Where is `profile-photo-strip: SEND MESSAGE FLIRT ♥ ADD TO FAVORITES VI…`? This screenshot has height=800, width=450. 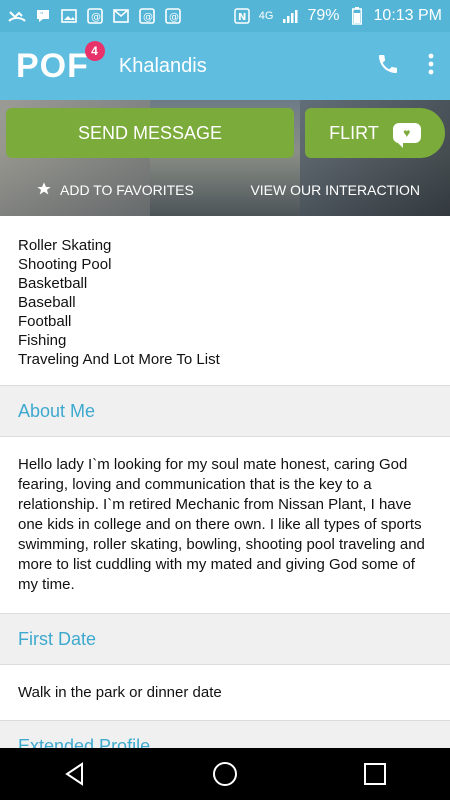 profile-photo-strip: SEND MESSAGE FLIRT ♥ ADD TO FAVORITES VI… is located at coordinates (225, 158).